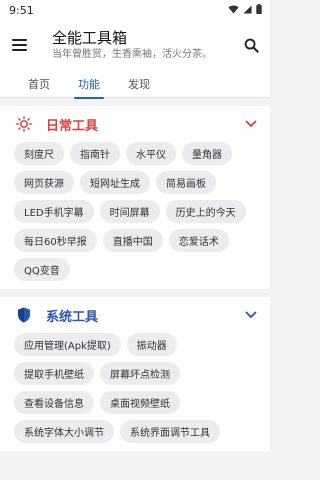  I want to click on chip-time-screen: 时间屏幕, so click(129, 211).